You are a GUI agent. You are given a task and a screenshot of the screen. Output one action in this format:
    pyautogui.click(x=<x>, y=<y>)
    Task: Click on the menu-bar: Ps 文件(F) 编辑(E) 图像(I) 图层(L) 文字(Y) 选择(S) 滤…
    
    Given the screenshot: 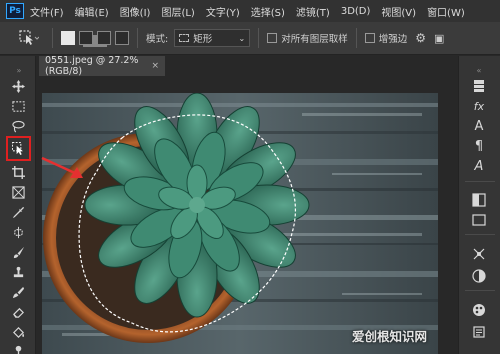 What is the action you would take?
    pyautogui.click(x=250, y=11)
    